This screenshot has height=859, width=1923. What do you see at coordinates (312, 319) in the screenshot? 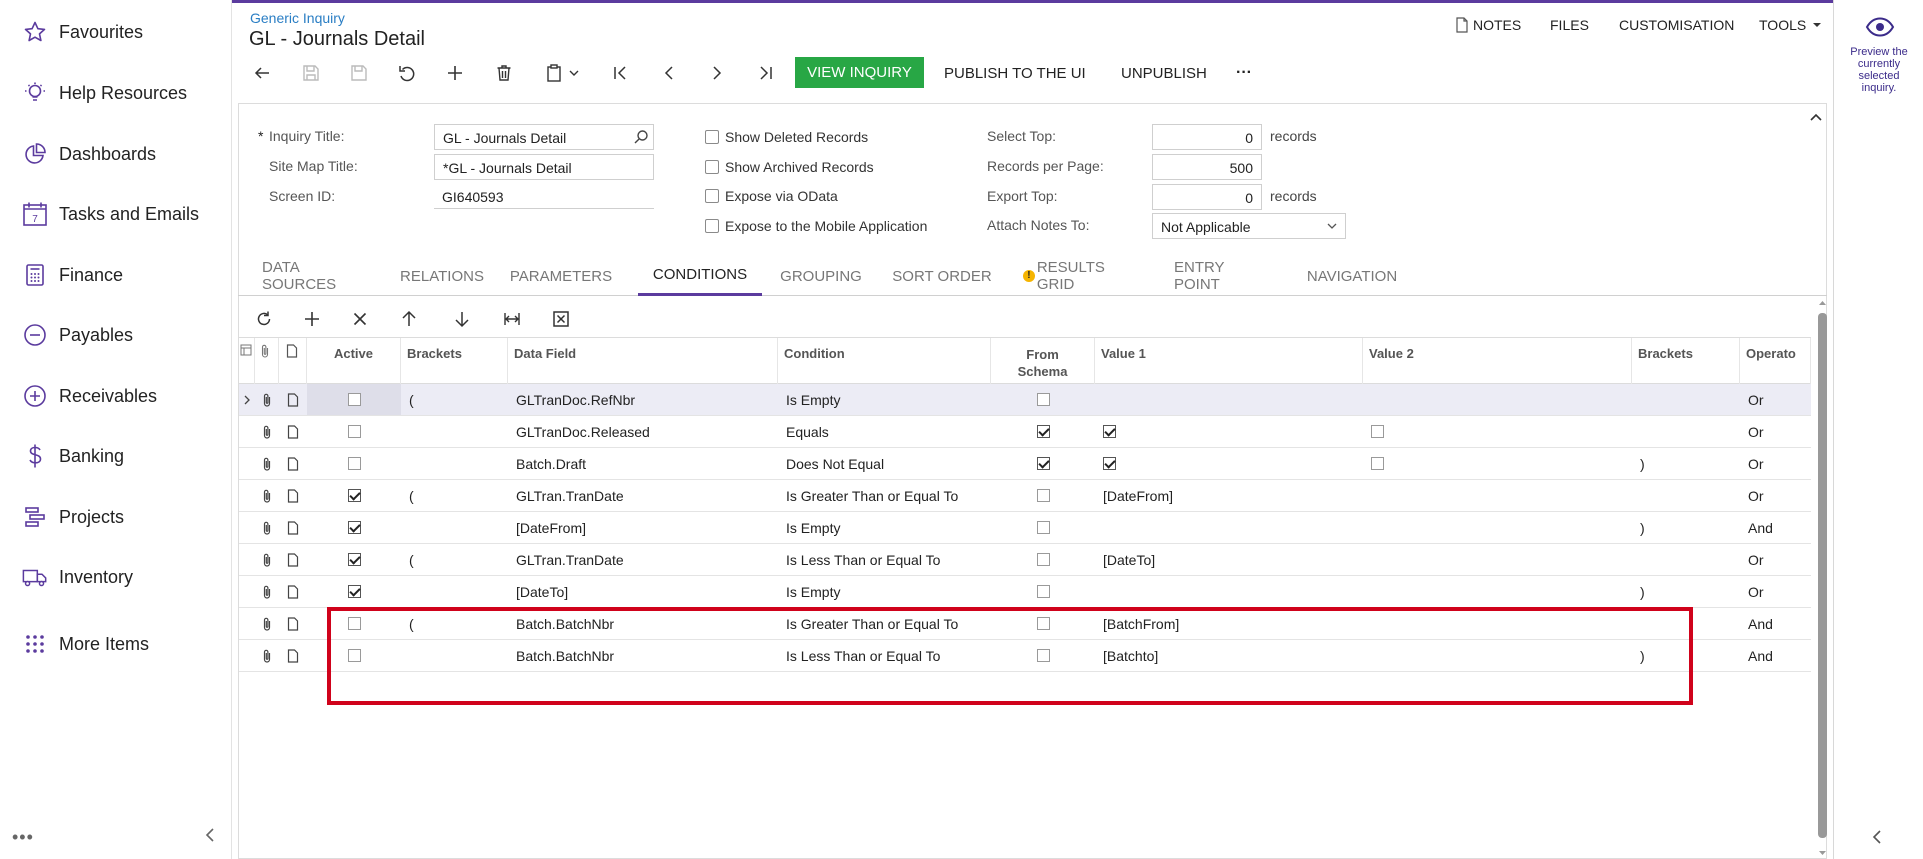
I see `add-row-button` at bounding box center [312, 319].